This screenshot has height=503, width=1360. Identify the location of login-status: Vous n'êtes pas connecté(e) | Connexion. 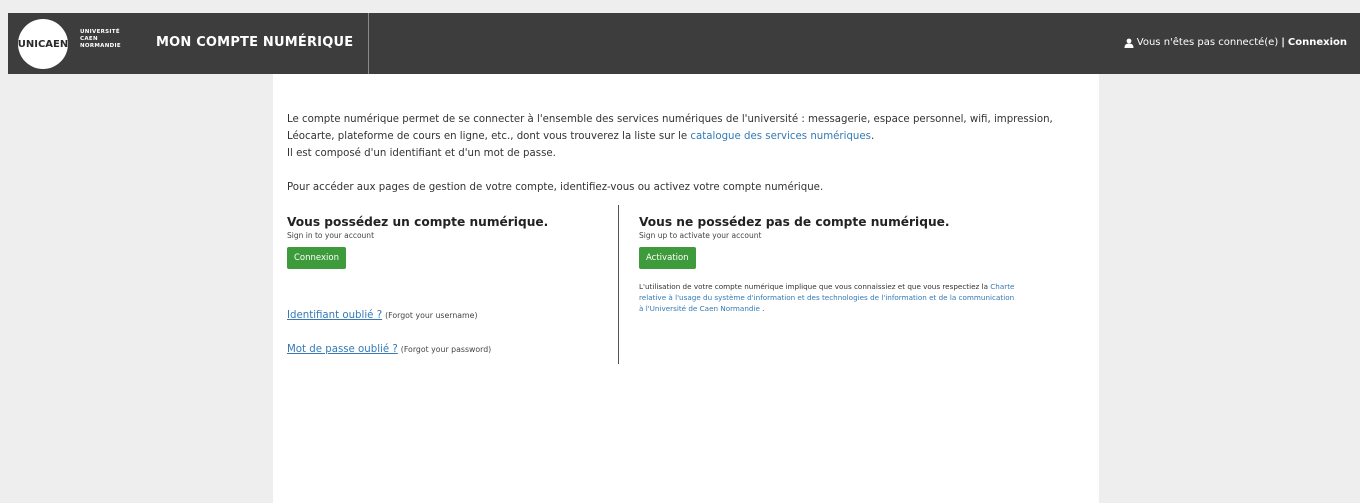
(1235, 42).